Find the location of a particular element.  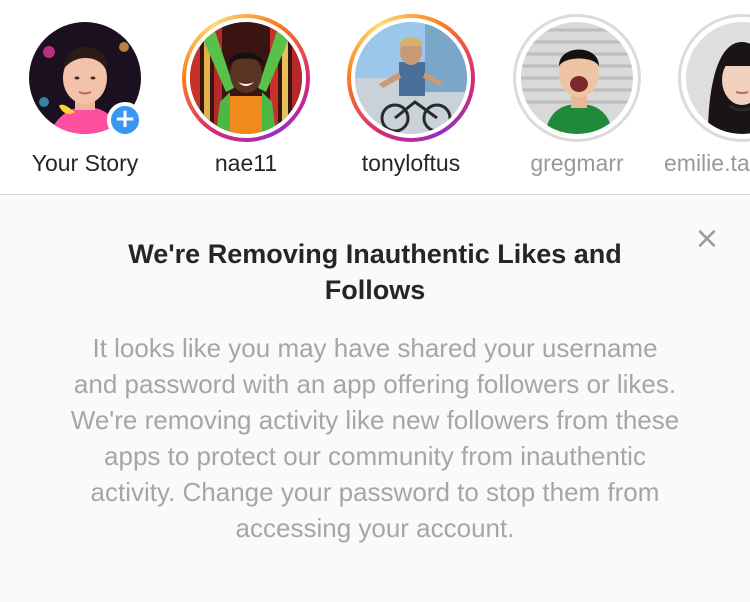

story-emilie-ta: emilie.ta is located at coordinates (703, 97).